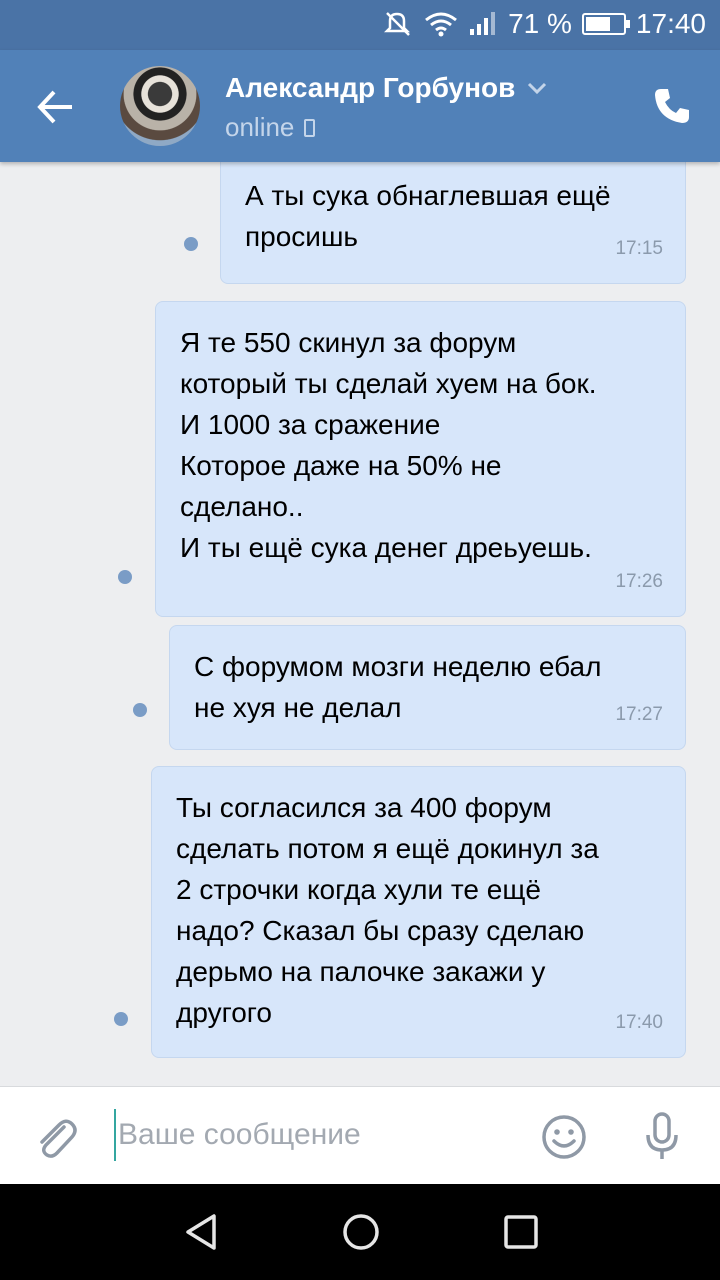 The width and height of the screenshot is (720, 1280). I want to click on message-time: 17:26, so click(639, 581).